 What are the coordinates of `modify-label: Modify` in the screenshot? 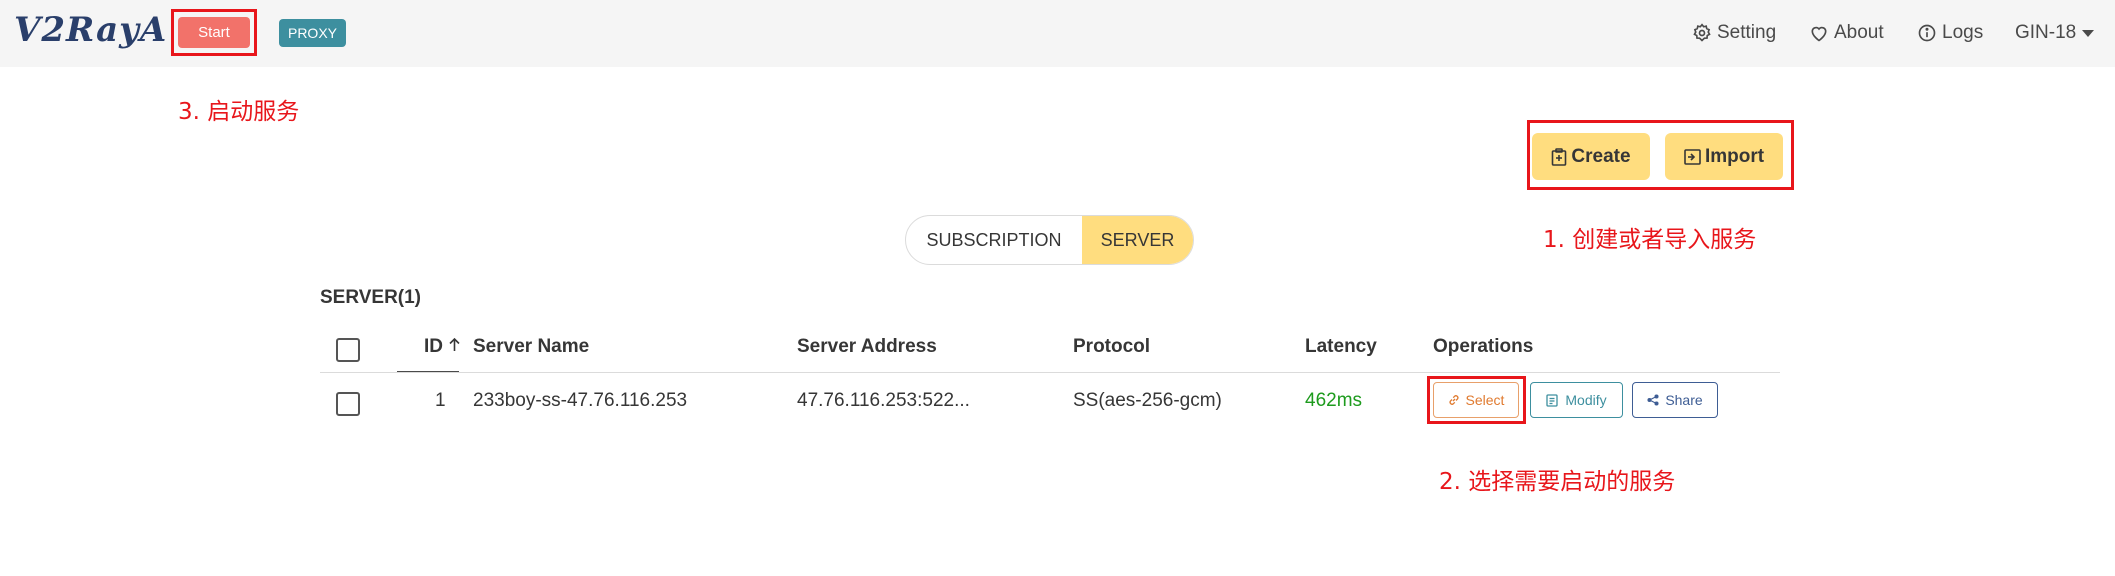 It's located at (1586, 400).